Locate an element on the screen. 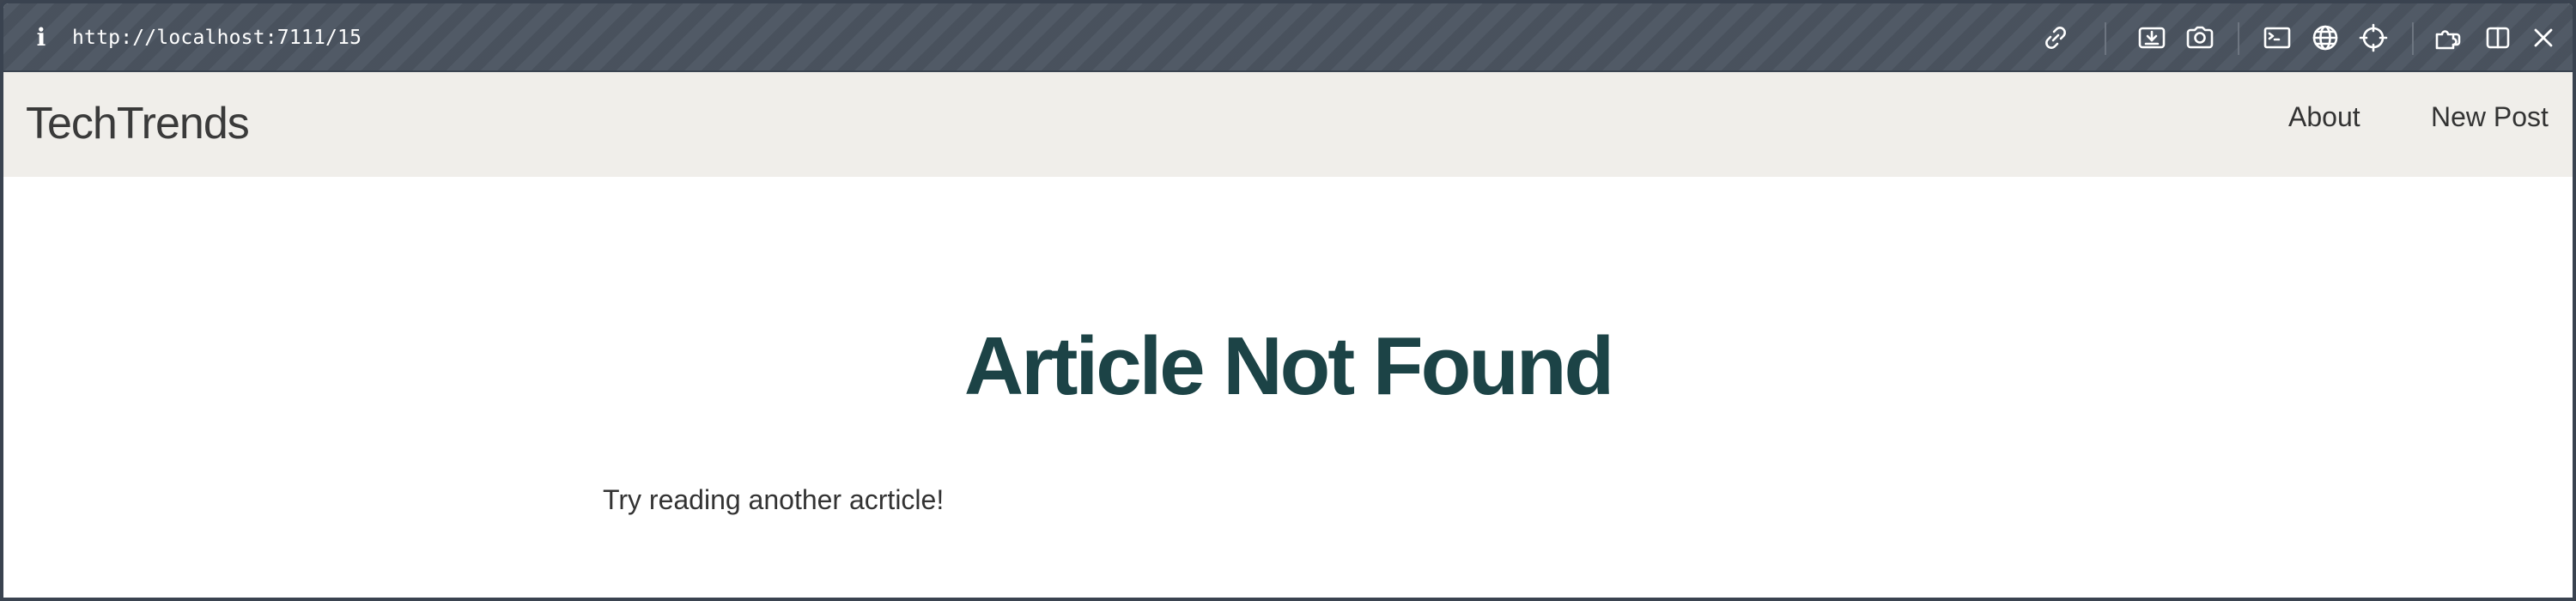  close-icon is located at coordinates (2544, 37).